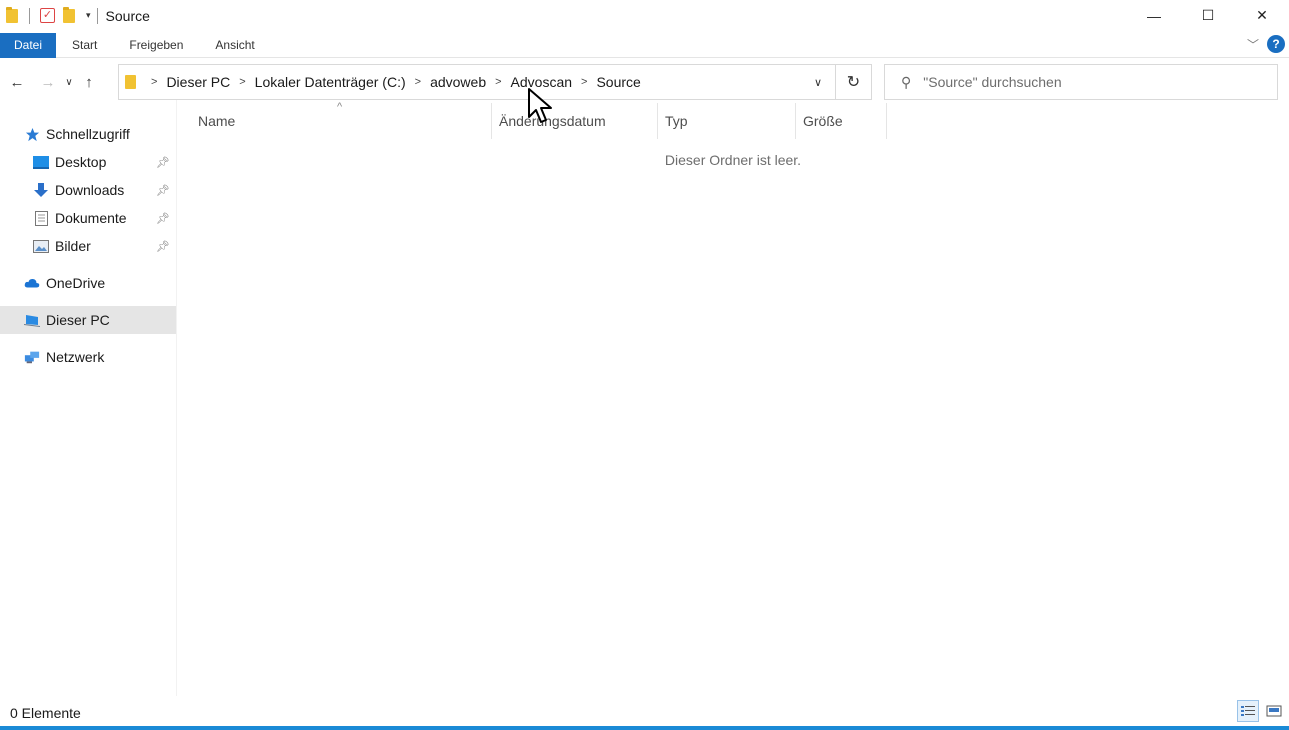 The height and width of the screenshot is (730, 1289). What do you see at coordinates (41, 218) in the screenshot?
I see `document-icon` at bounding box center [41, 218].